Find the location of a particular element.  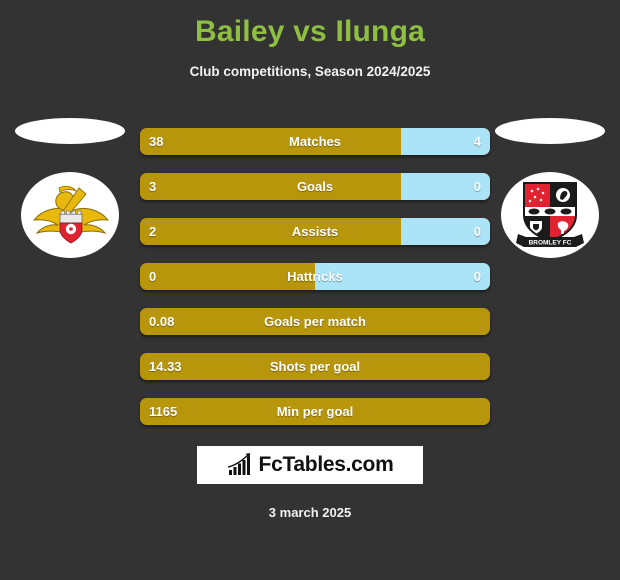

home-team-panel is located at coordinates (70, 188).